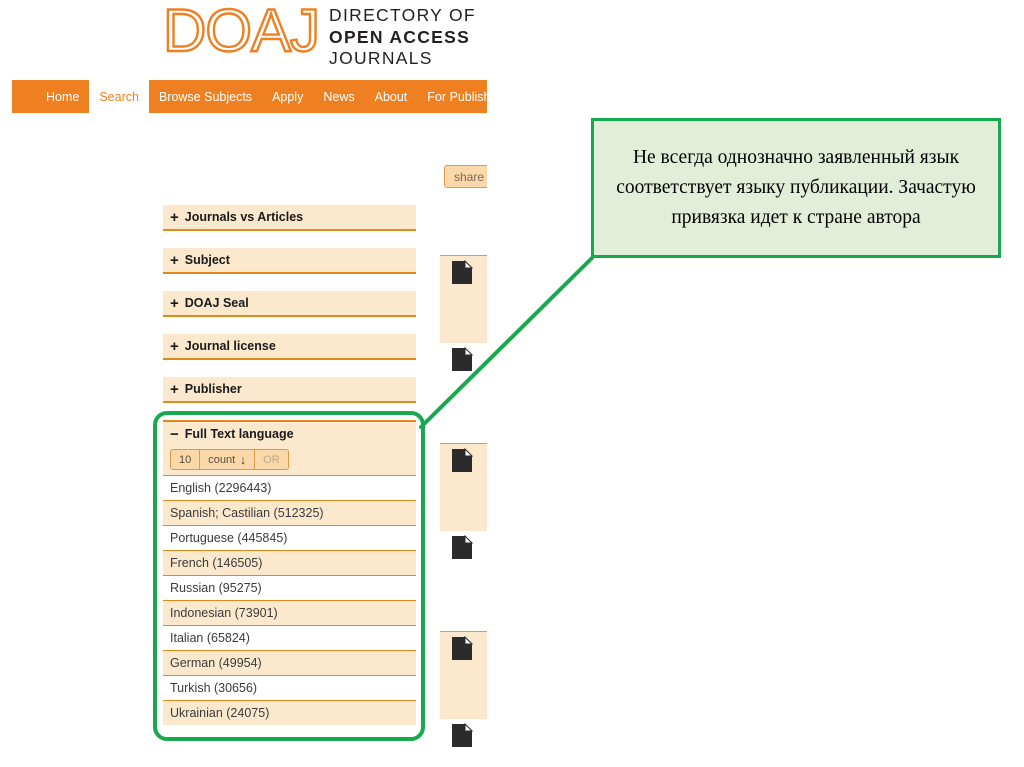  I want to click on minus-icon: −, so click(174, 434).